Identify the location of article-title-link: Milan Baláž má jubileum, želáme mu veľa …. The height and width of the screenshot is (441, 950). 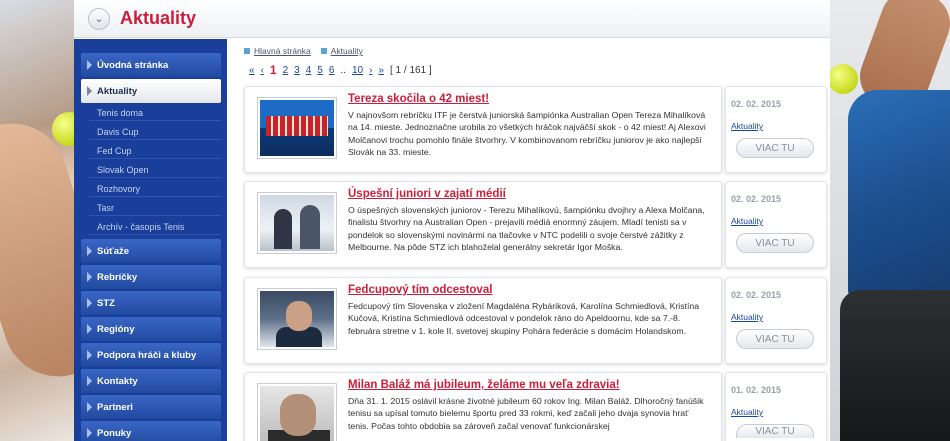
(484, 385).